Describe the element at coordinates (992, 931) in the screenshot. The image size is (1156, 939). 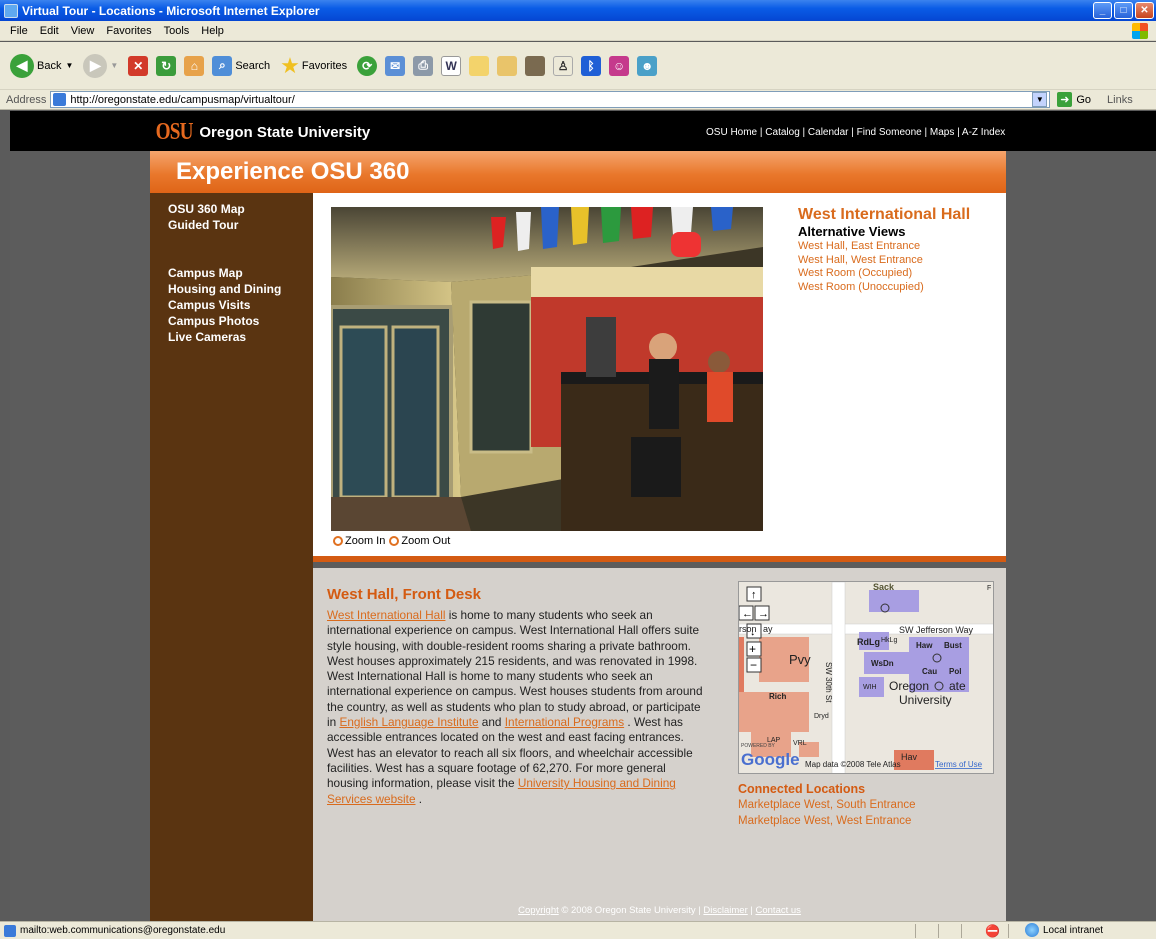
I see `popup-blocker-icon: ⛔` at that location.